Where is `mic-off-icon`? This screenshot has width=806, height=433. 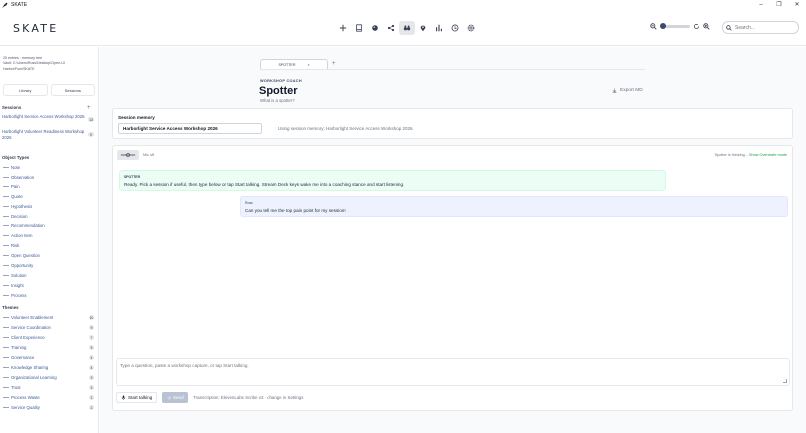
mic-off-icon is located at coordinates (128, 155).